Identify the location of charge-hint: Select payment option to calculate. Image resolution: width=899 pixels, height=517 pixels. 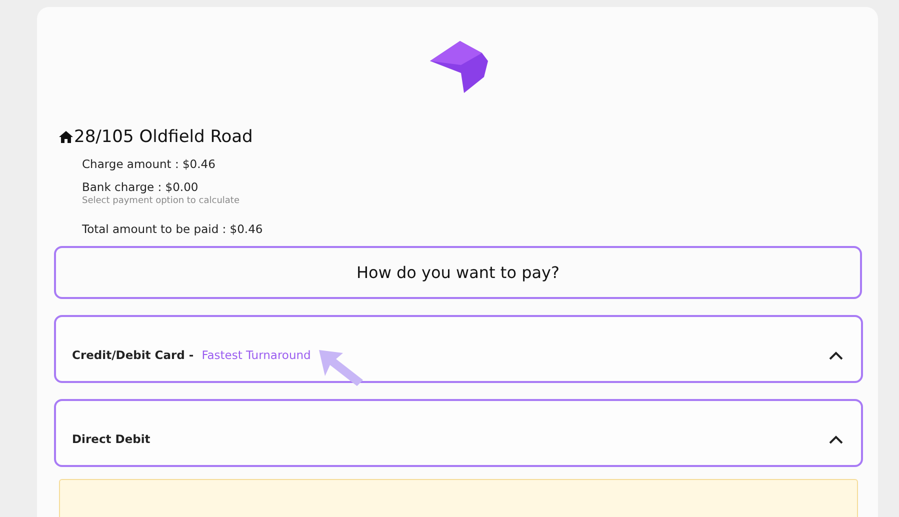
(161, 201).